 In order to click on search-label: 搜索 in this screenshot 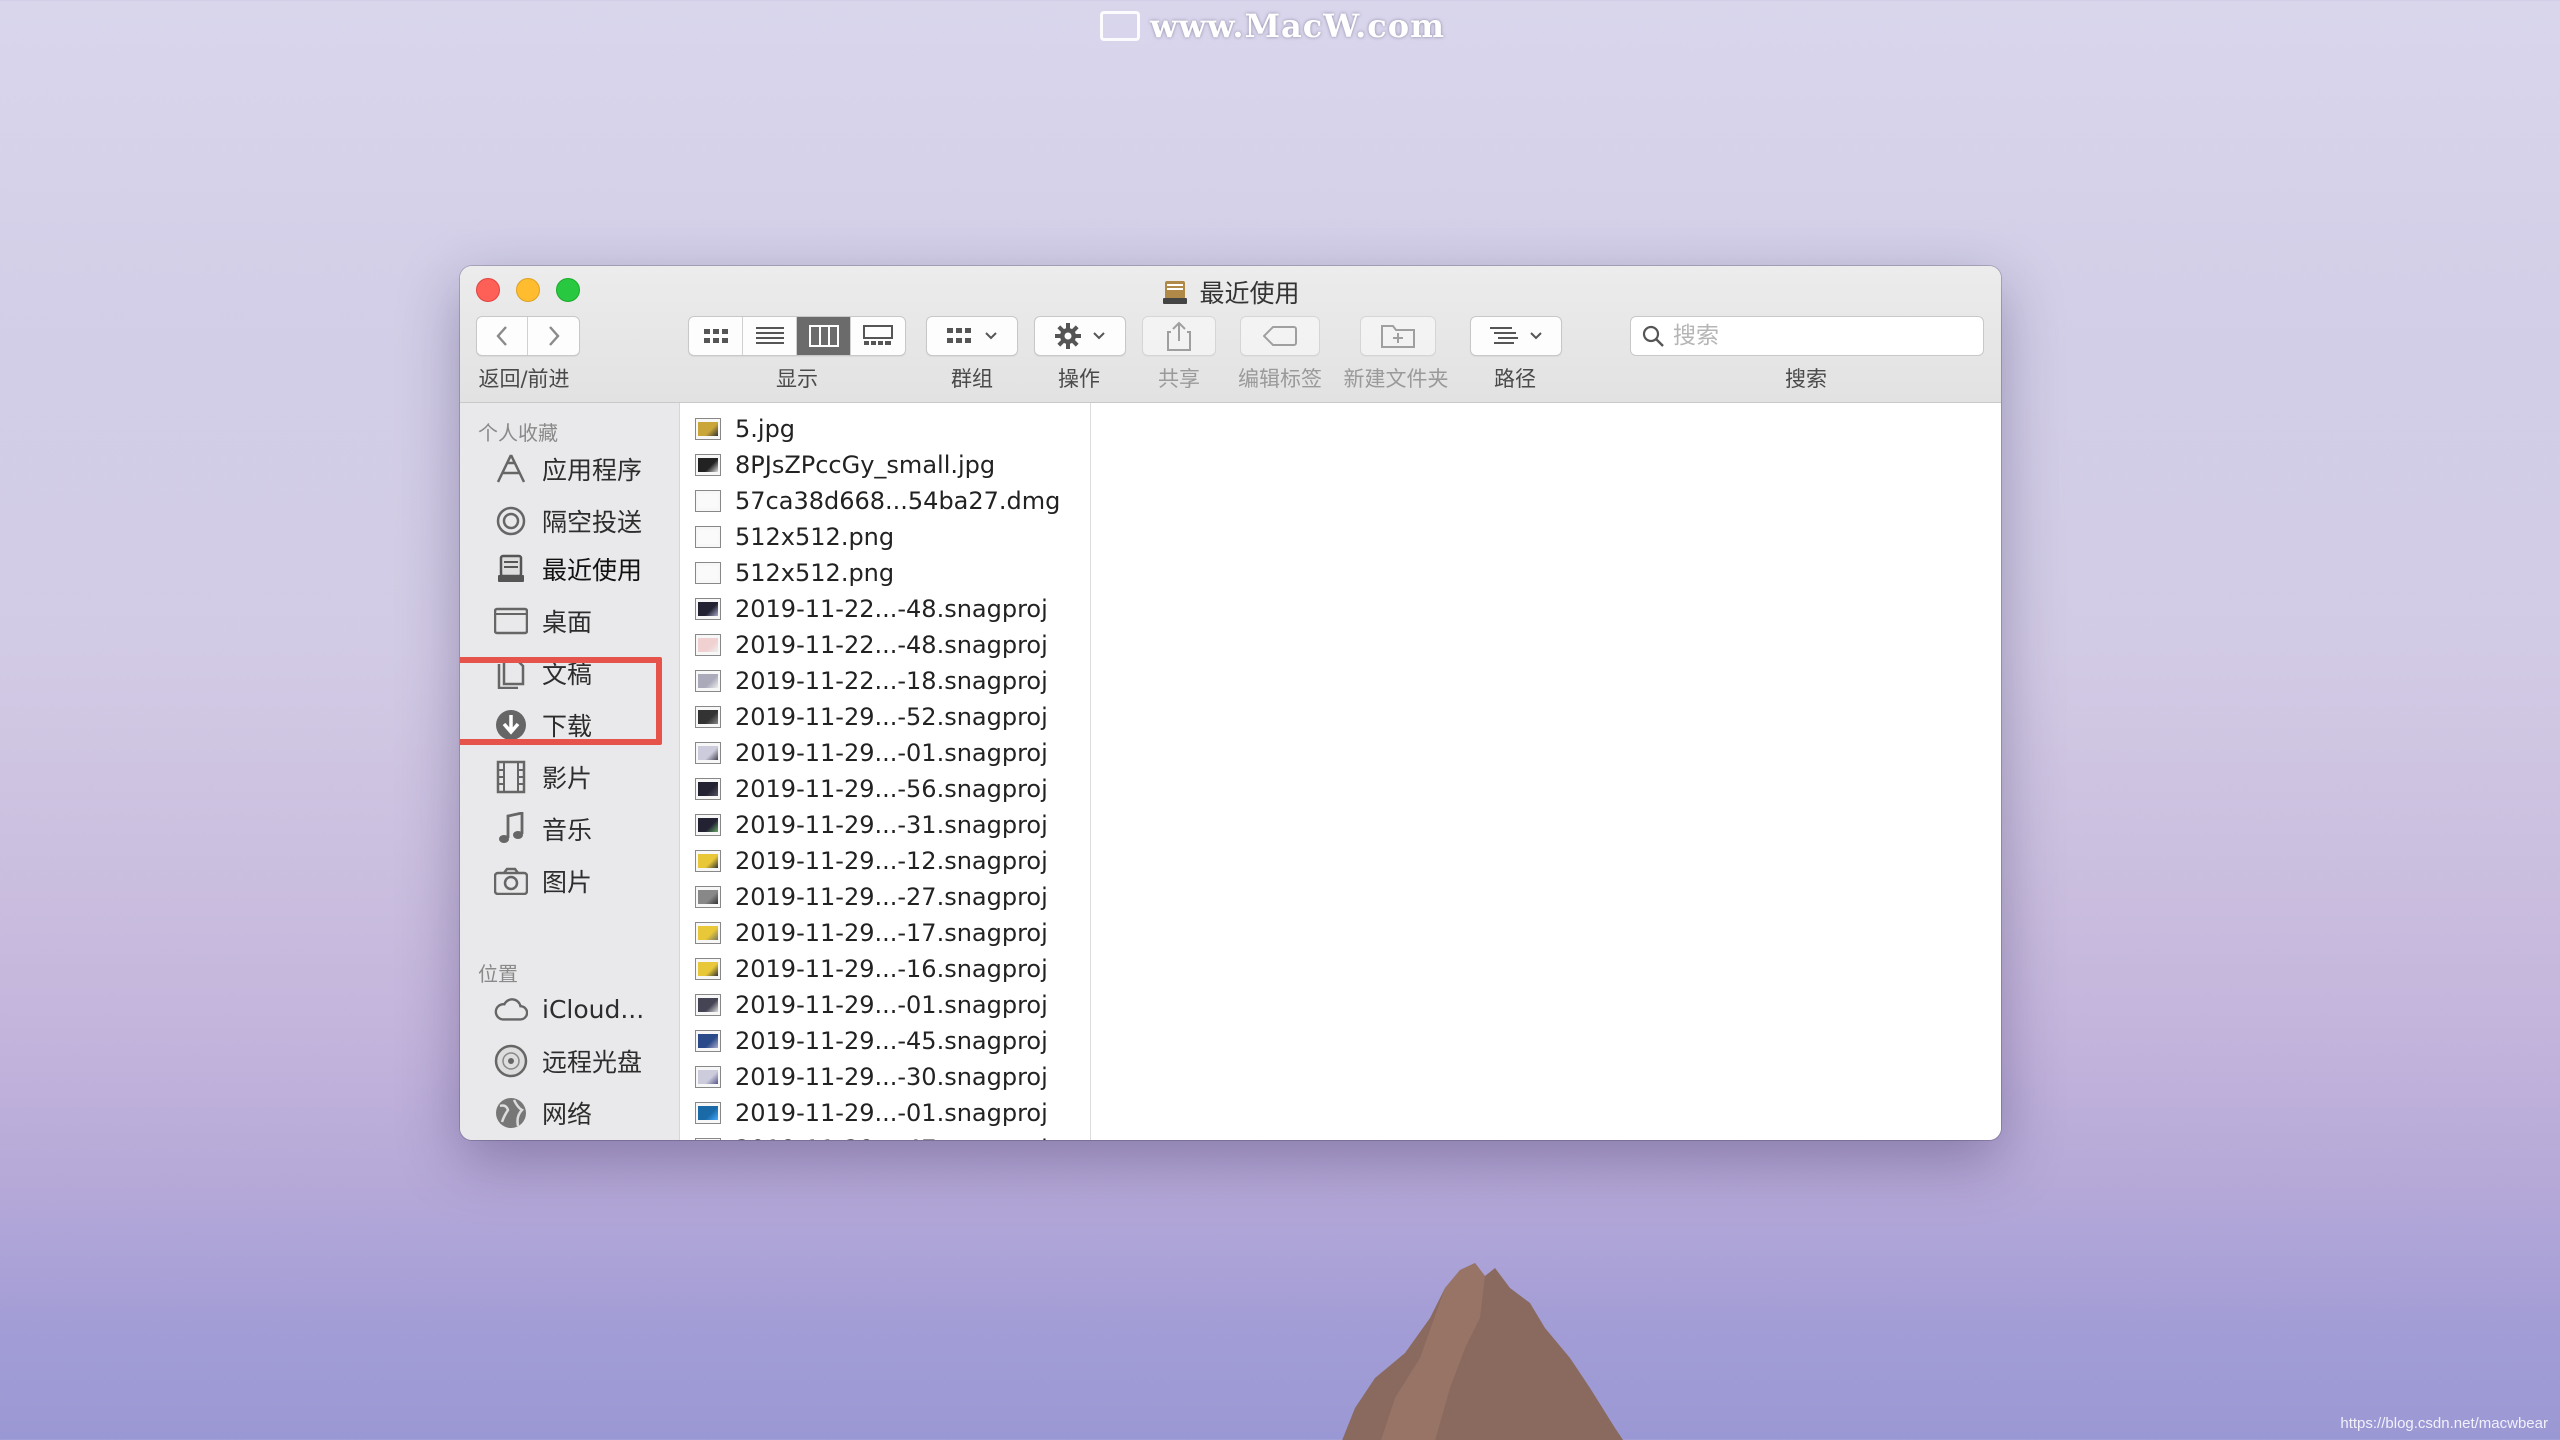, I will do `click(1806, 379)`.